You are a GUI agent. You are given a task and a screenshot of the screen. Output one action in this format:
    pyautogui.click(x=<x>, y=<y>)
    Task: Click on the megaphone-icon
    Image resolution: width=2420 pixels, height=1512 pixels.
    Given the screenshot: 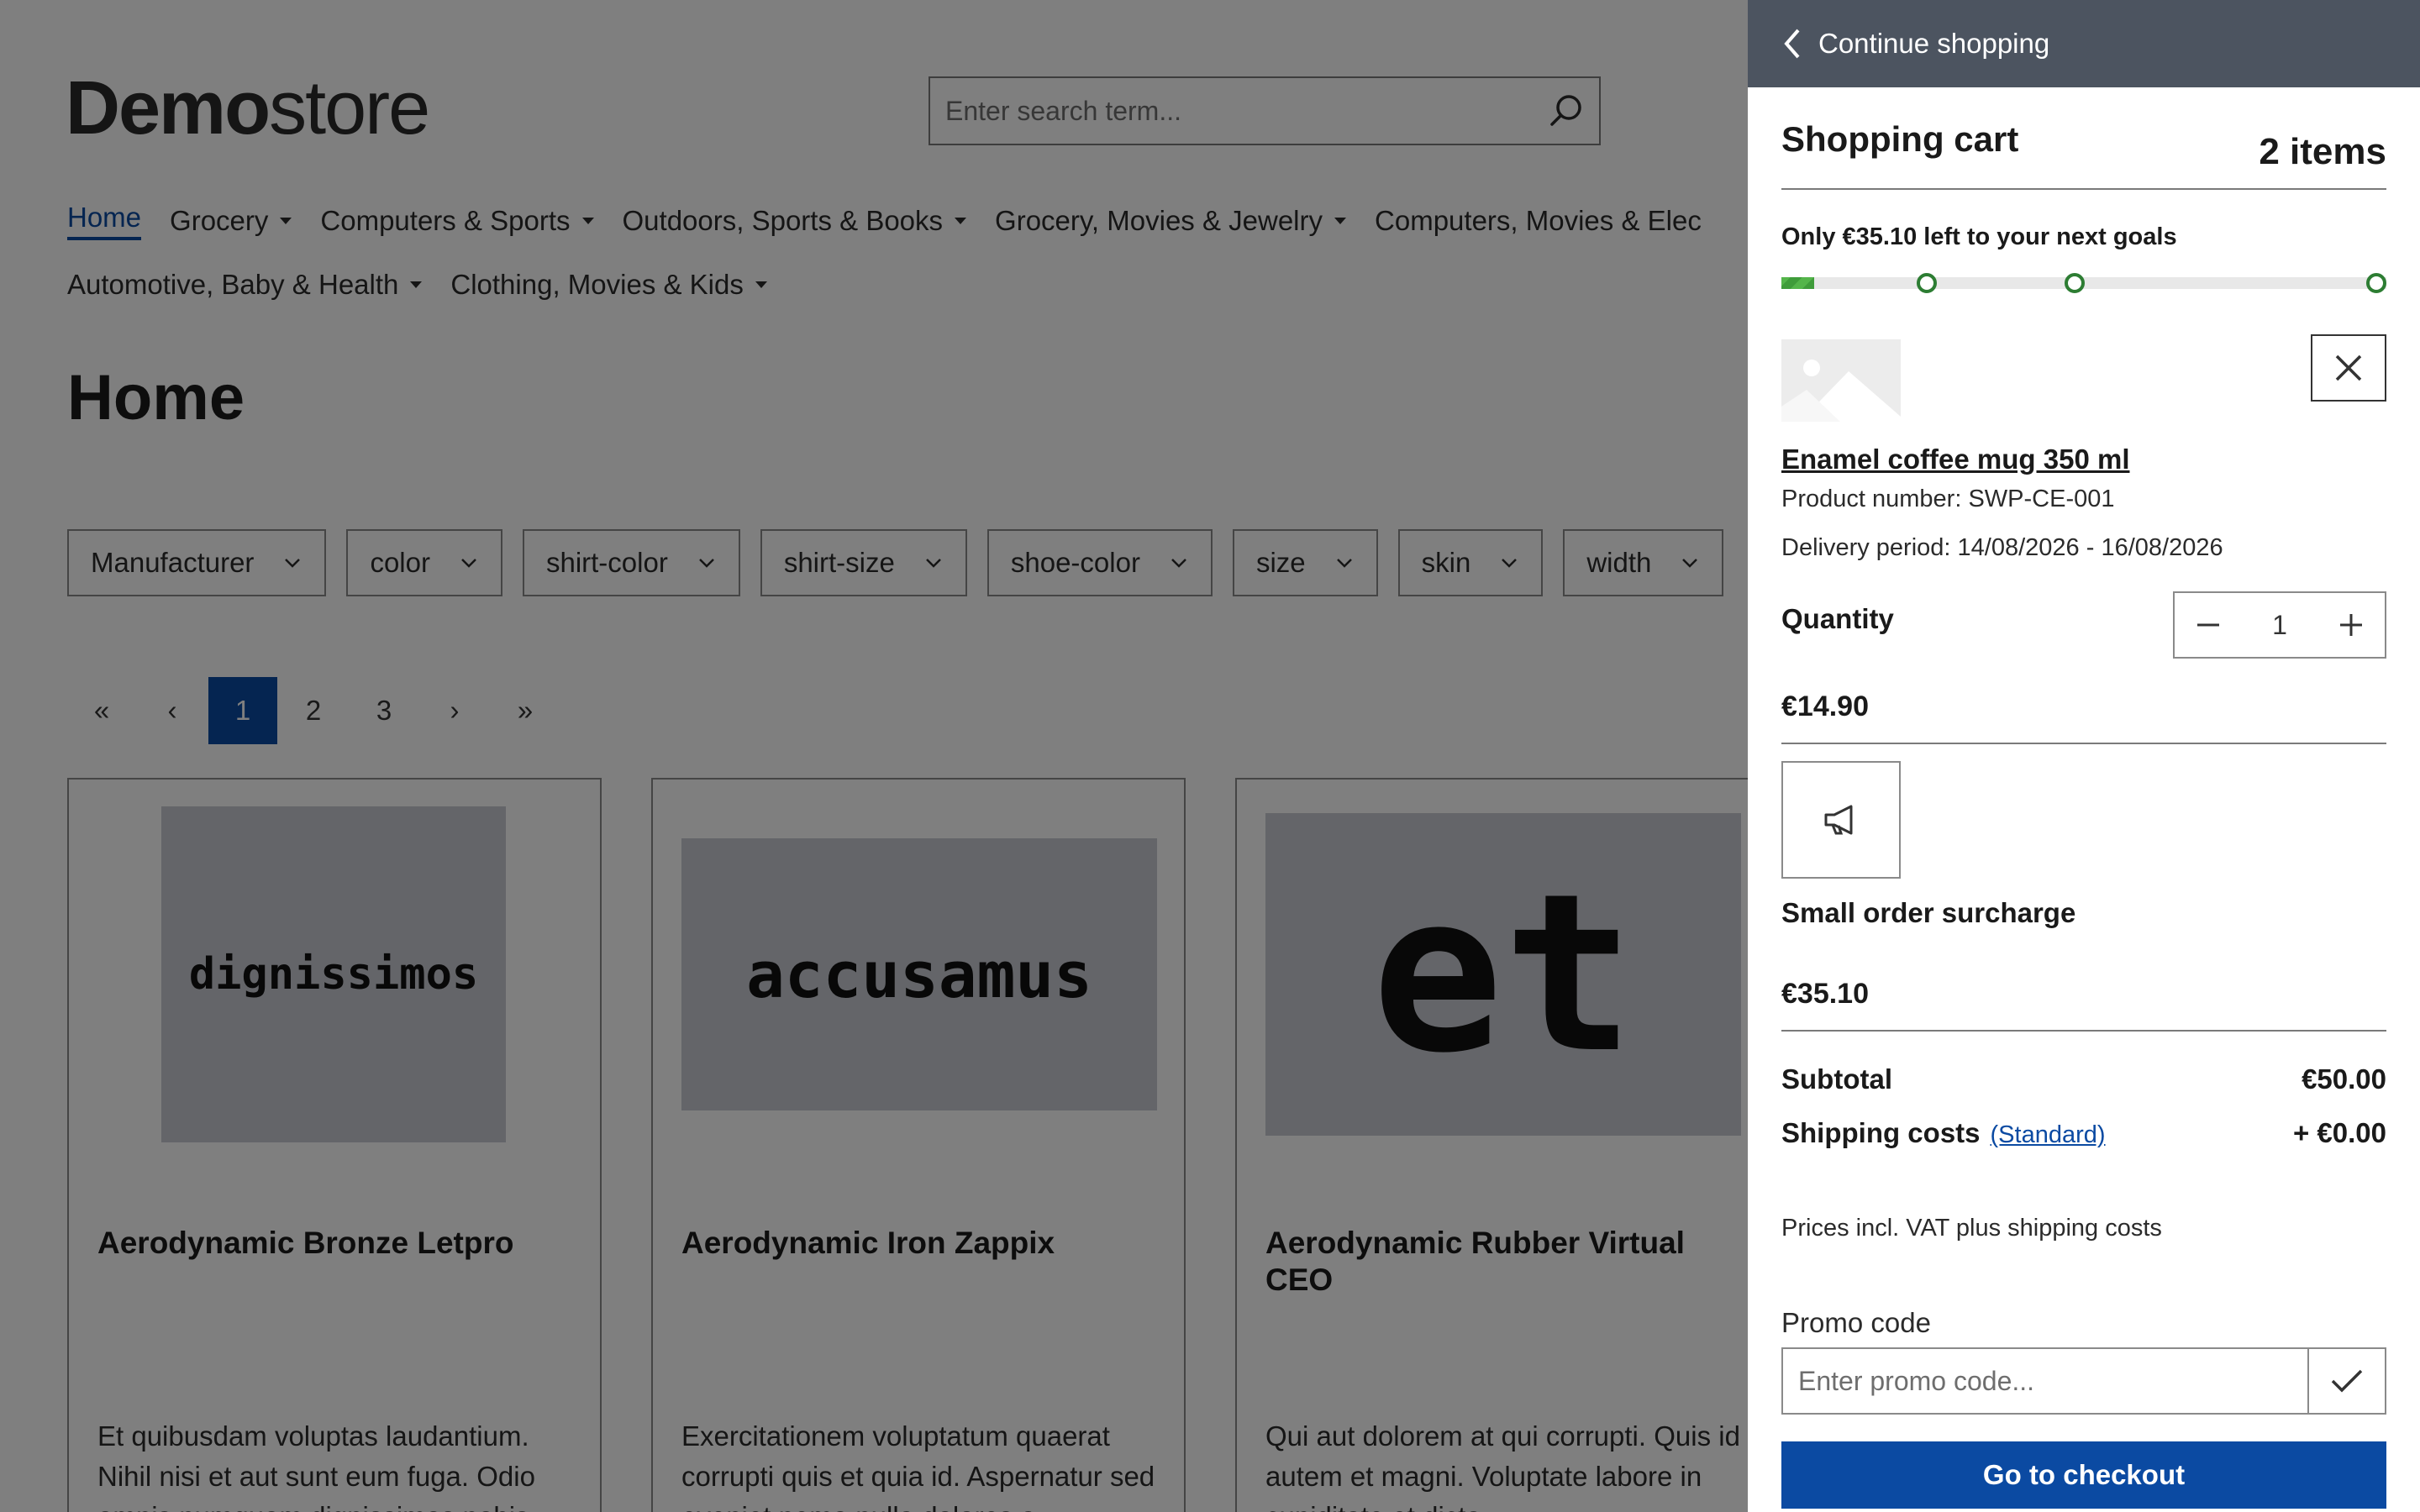 What is the action you would take?
    pyautogui.click(x=1839, y=820)
    